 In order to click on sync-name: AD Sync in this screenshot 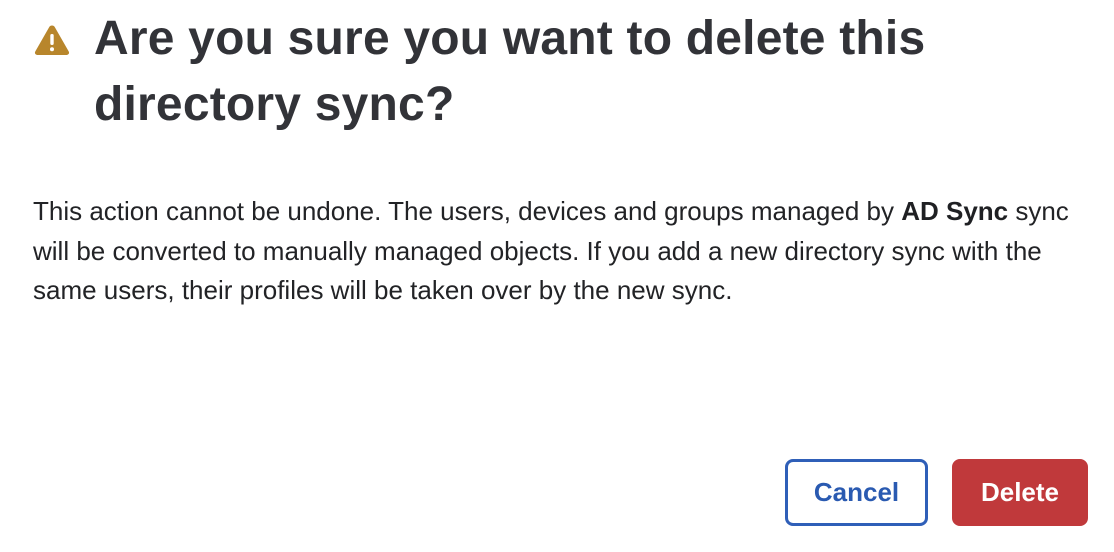, I will do `click(955, 211)`.